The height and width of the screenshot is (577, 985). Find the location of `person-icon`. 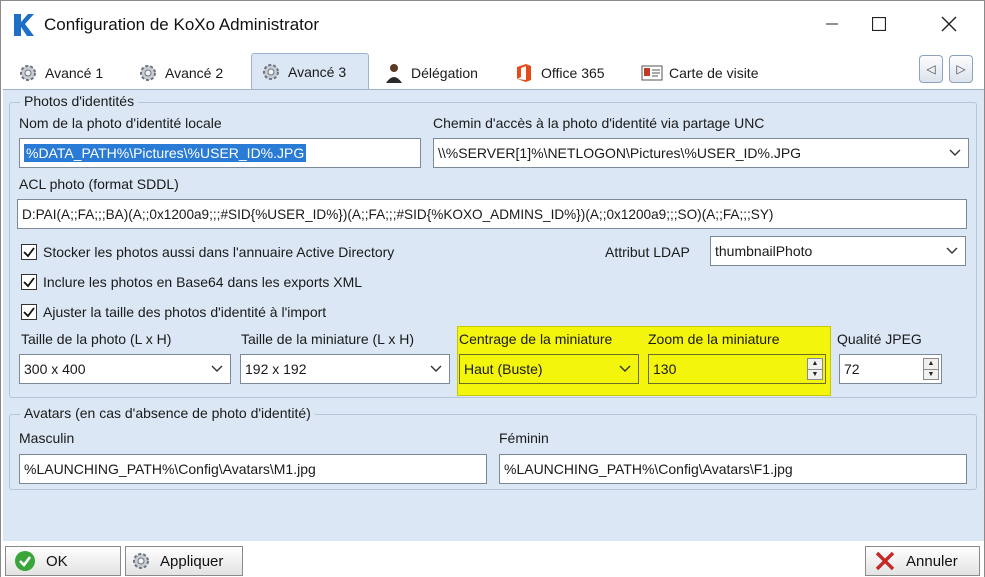

person-icon is located at coordinates (394, 73).